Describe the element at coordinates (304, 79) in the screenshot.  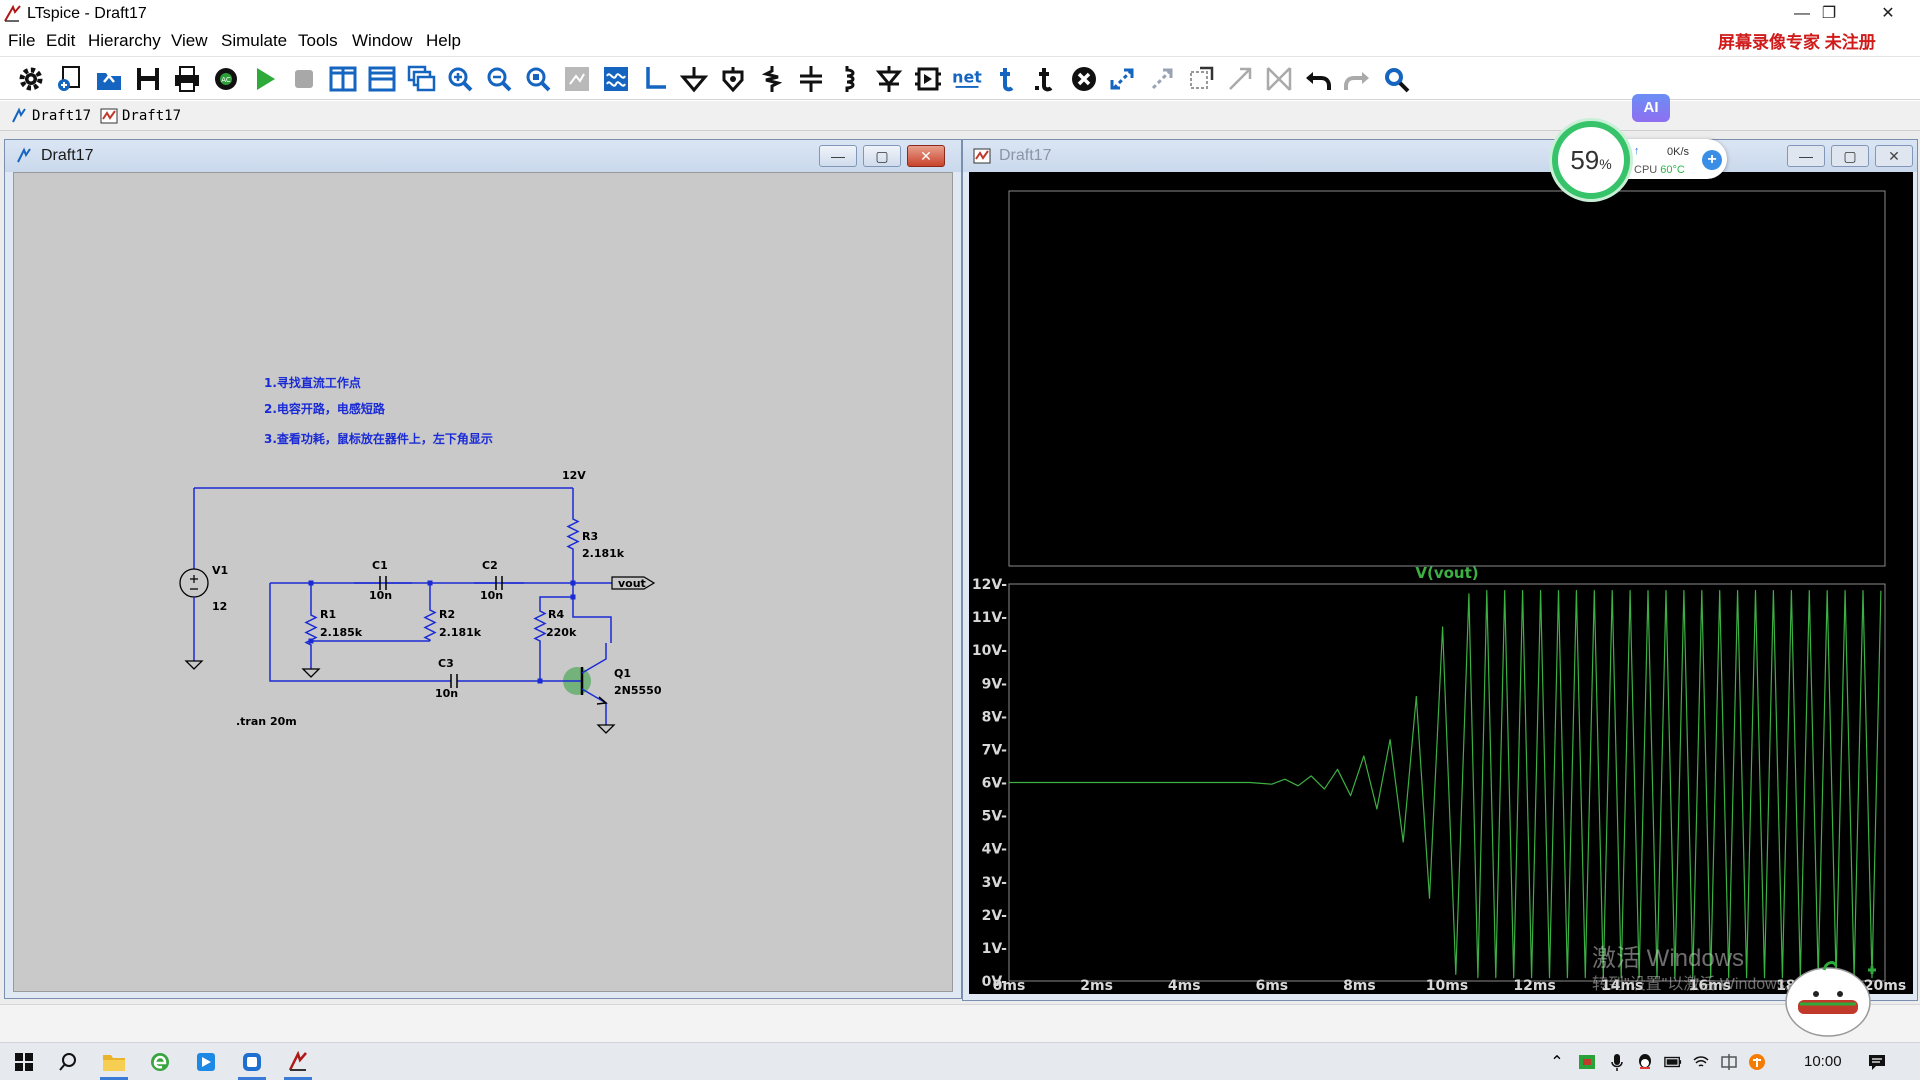
I see `halt-icon` at that location.